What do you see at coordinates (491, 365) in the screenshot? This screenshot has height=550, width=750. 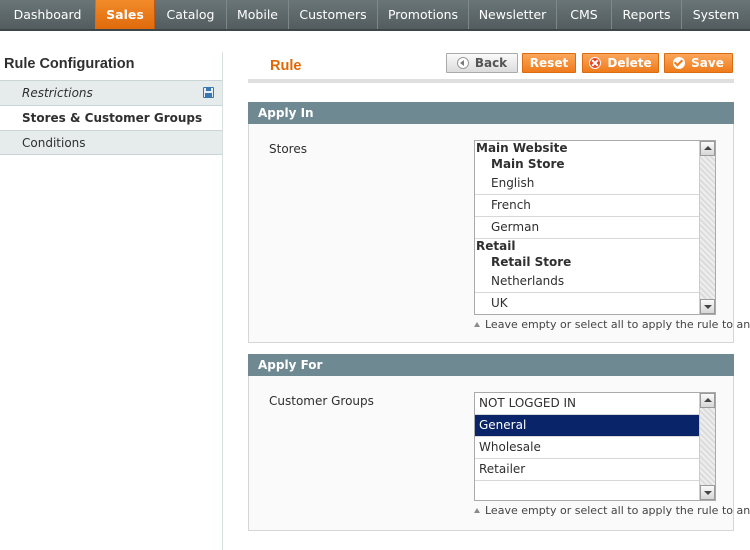 I see `apply-for-heading: Apply For` at bounding box center [491, 365].